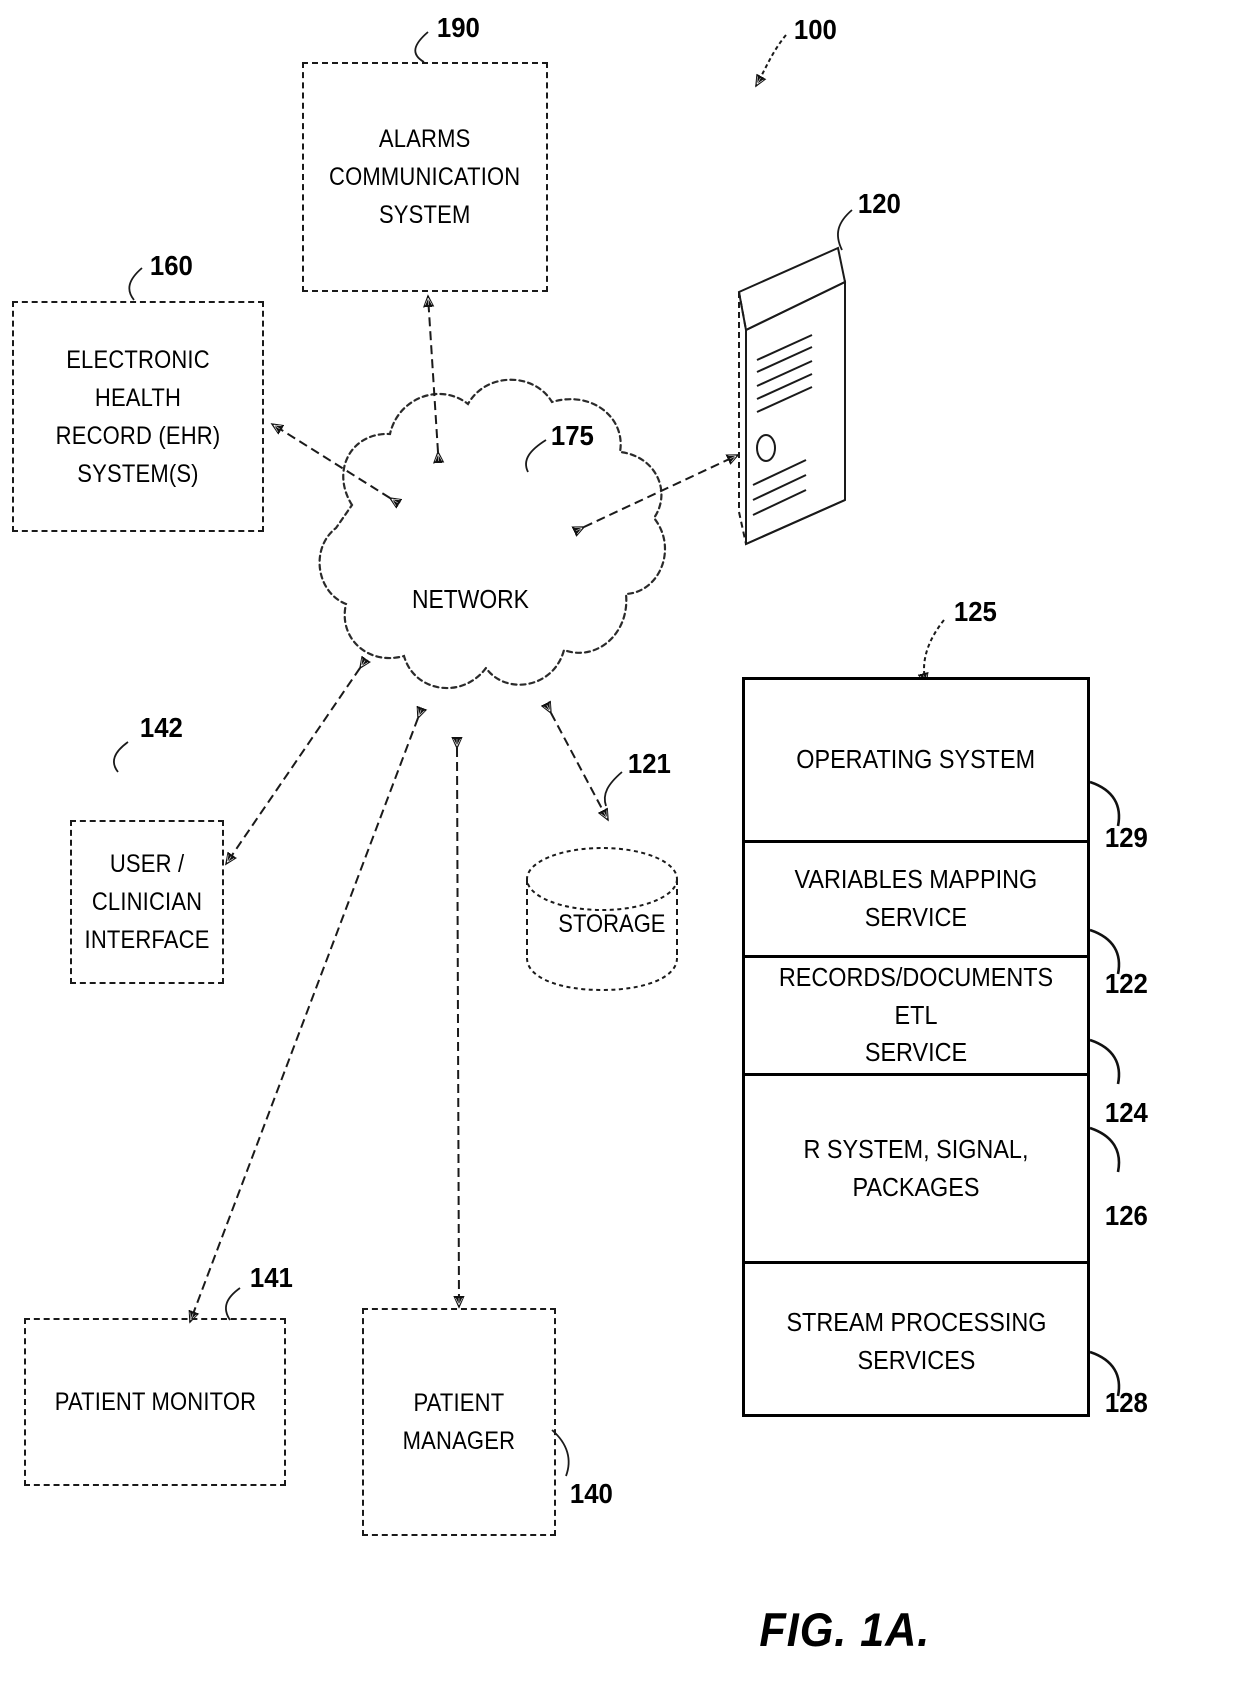 The height and width of the screenshot is (1695, 1240). What do you see at coordinates (612, 924) in the screenshot?
I see `storage-label: STORAGE` at bounding box center [612, 924].